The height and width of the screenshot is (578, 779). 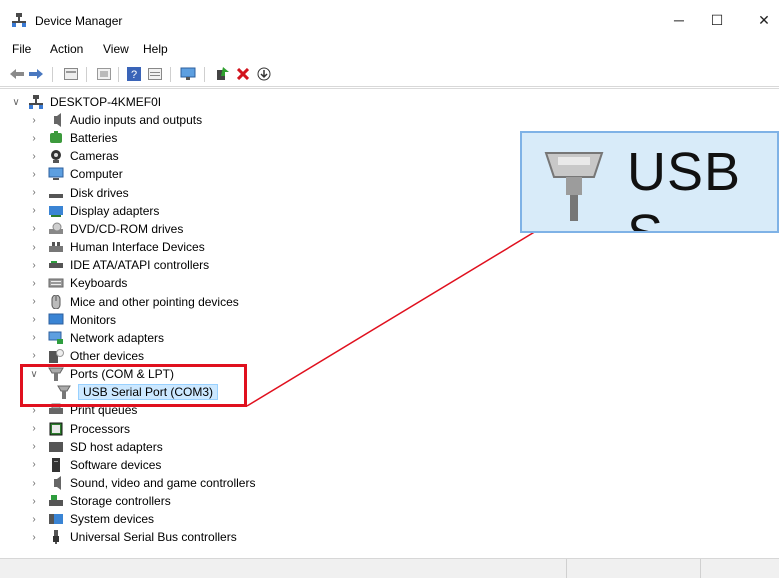 I want to click on tree-category-item: › Batteries, so click(x=72, y=138).